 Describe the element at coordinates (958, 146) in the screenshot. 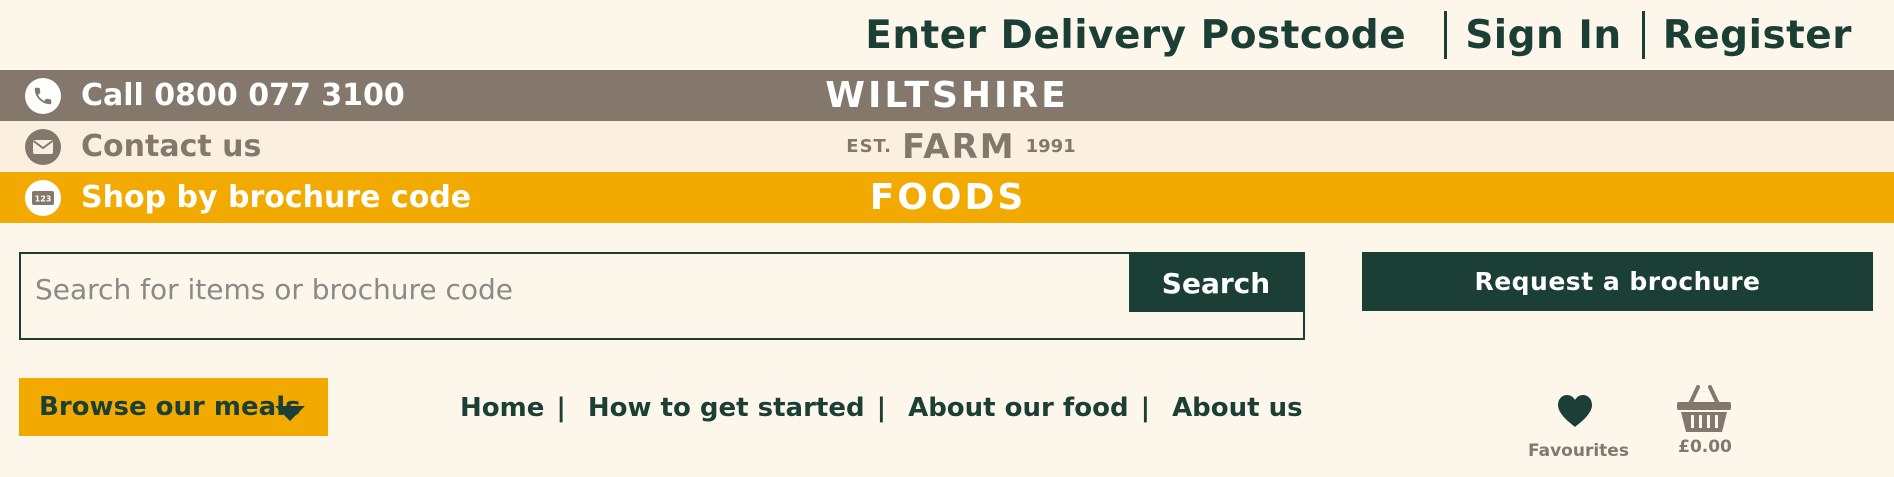

I see `logo-farm-word: FARM` at that location.